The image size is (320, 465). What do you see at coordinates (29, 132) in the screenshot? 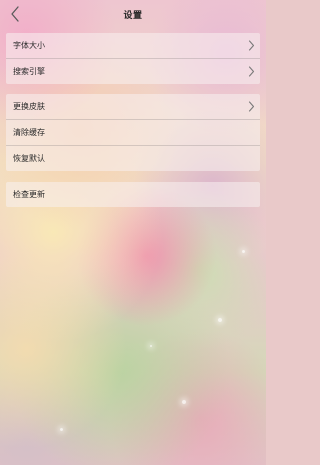
I see `settings-item-label: 清除缓存` at bounding box center [29, 132].